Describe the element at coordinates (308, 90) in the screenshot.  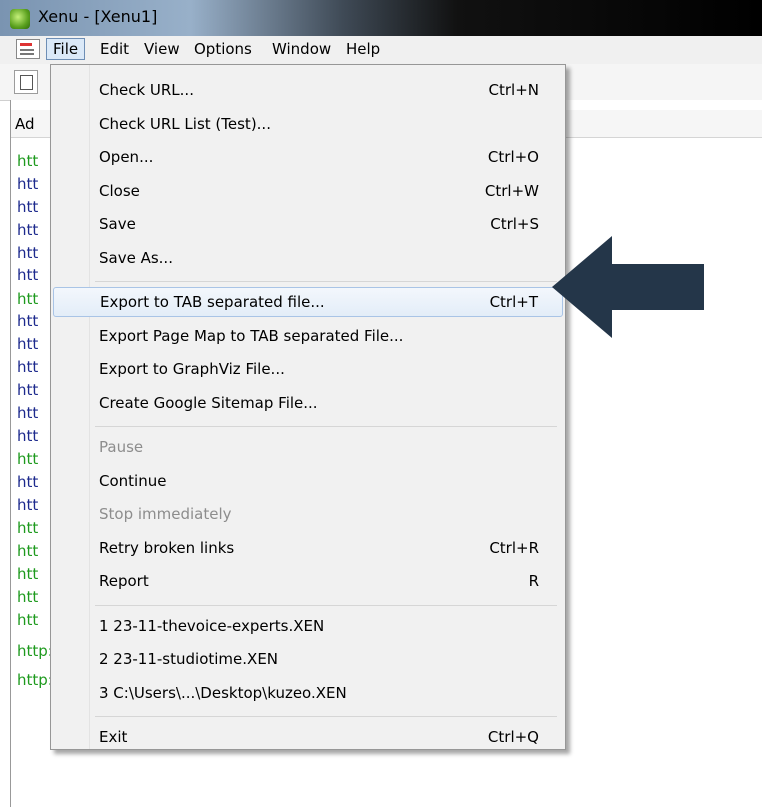
I see `menu-item-check-url: Check URL... Ctrl+N` at that location.